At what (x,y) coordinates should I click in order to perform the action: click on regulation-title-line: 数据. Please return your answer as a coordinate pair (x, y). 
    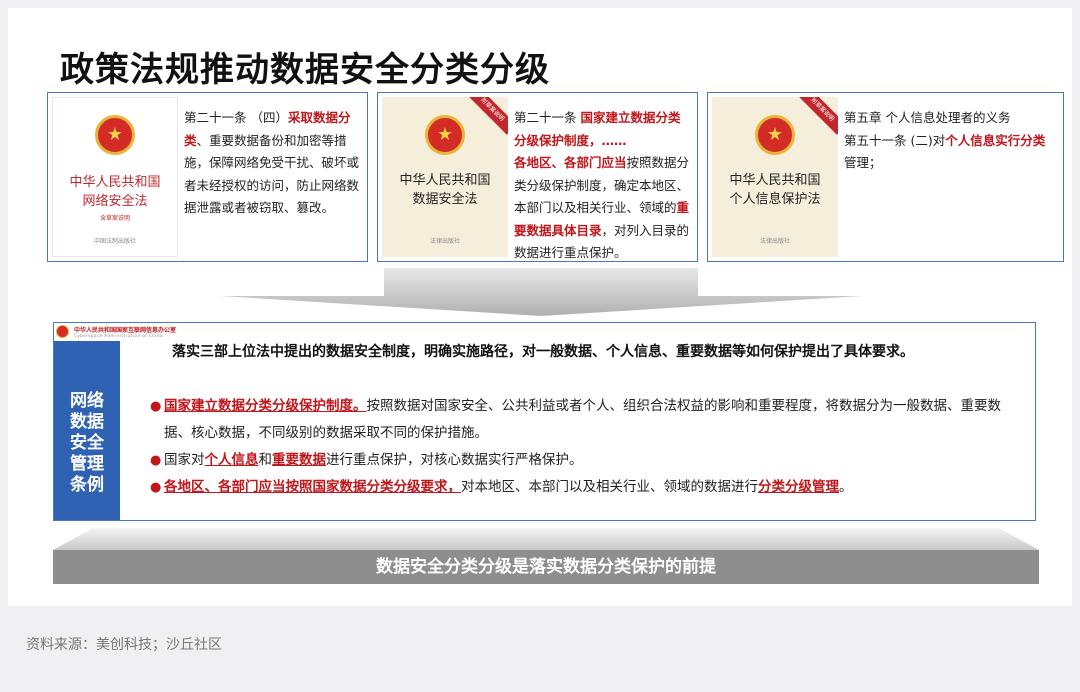
    Looking at the image, I should click on (87, 422).